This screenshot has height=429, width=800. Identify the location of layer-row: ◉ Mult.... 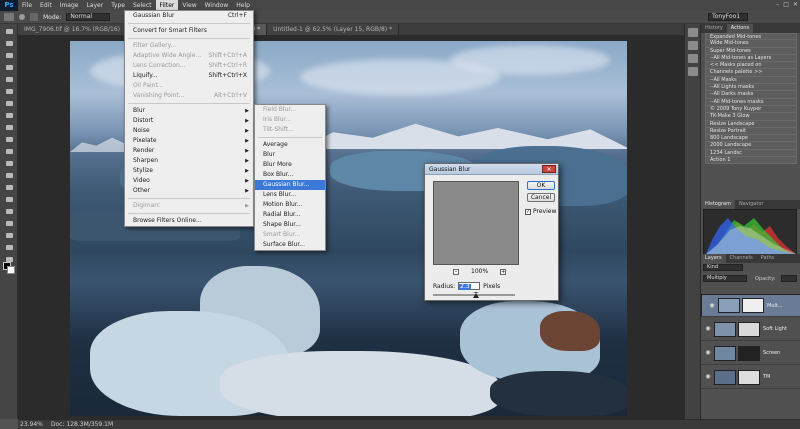
(750, 305).